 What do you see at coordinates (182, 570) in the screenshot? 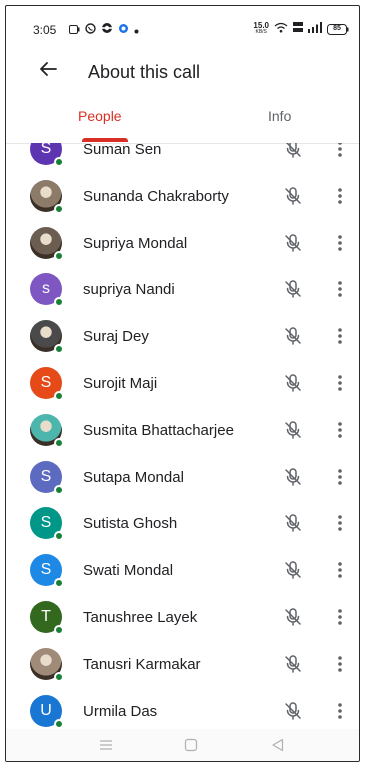
I see `participant-row: S Swati Mondal` at bounding box center [182, 570].